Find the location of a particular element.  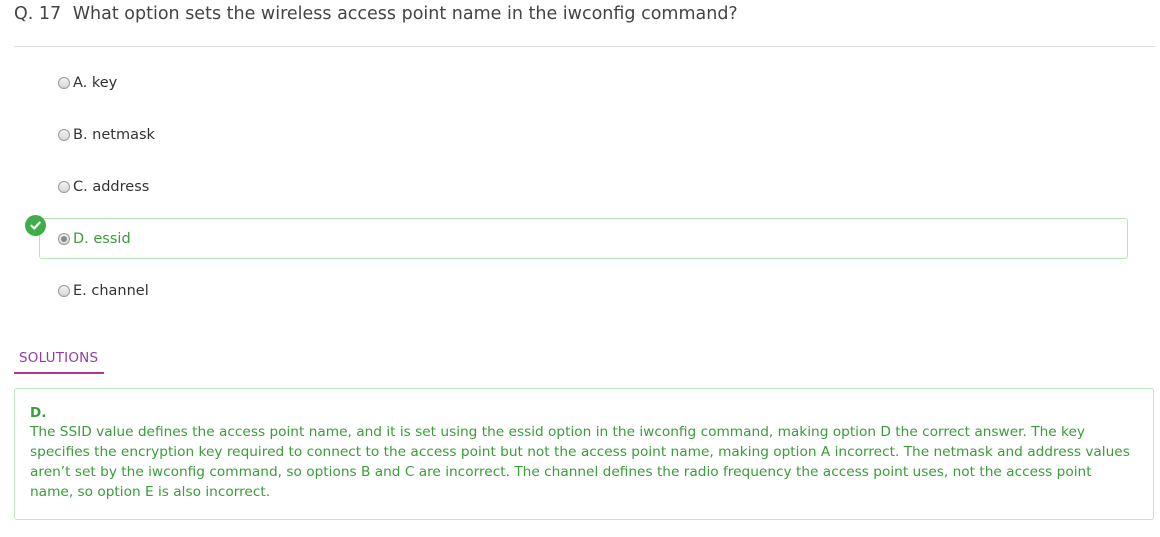

option-label: B. netmask is located at coordinates (114, 135).